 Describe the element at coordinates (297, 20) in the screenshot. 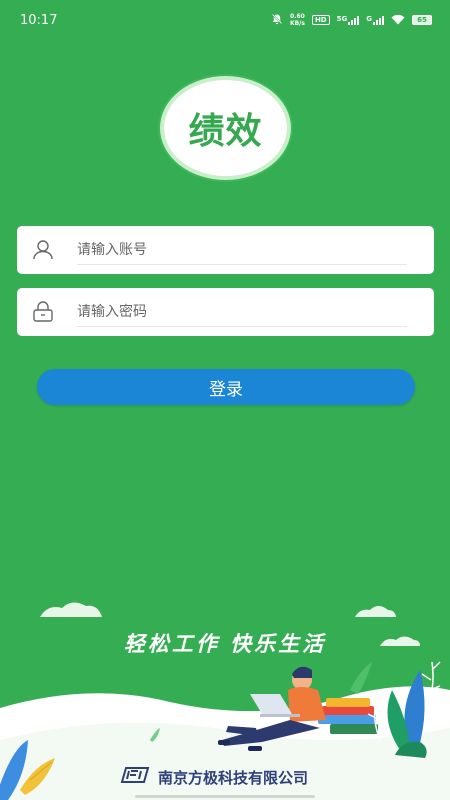

I see `net-speed: 0.60 KB/s` at that location.